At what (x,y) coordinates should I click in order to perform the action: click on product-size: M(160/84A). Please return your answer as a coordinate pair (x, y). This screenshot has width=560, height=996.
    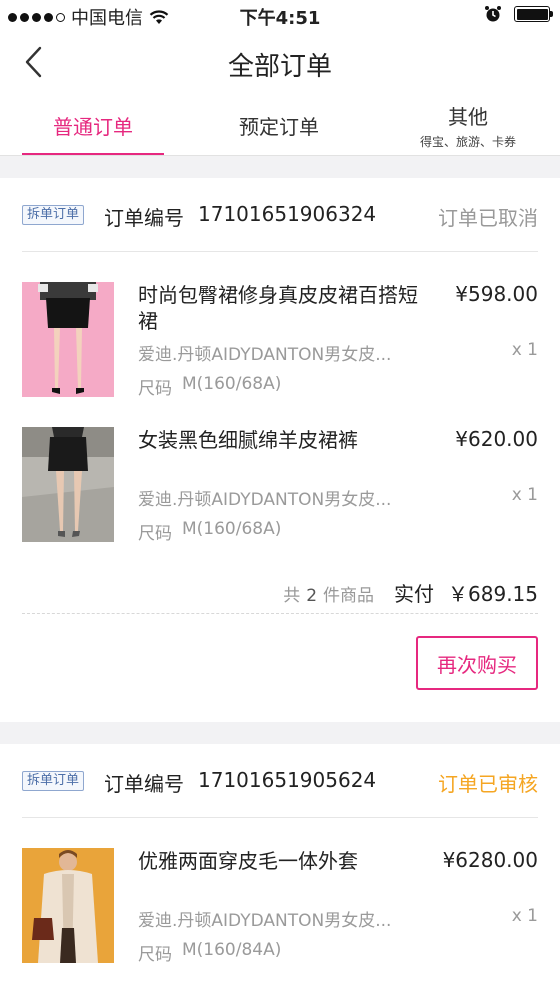
    Looking at the image, I should click on (232, 950).